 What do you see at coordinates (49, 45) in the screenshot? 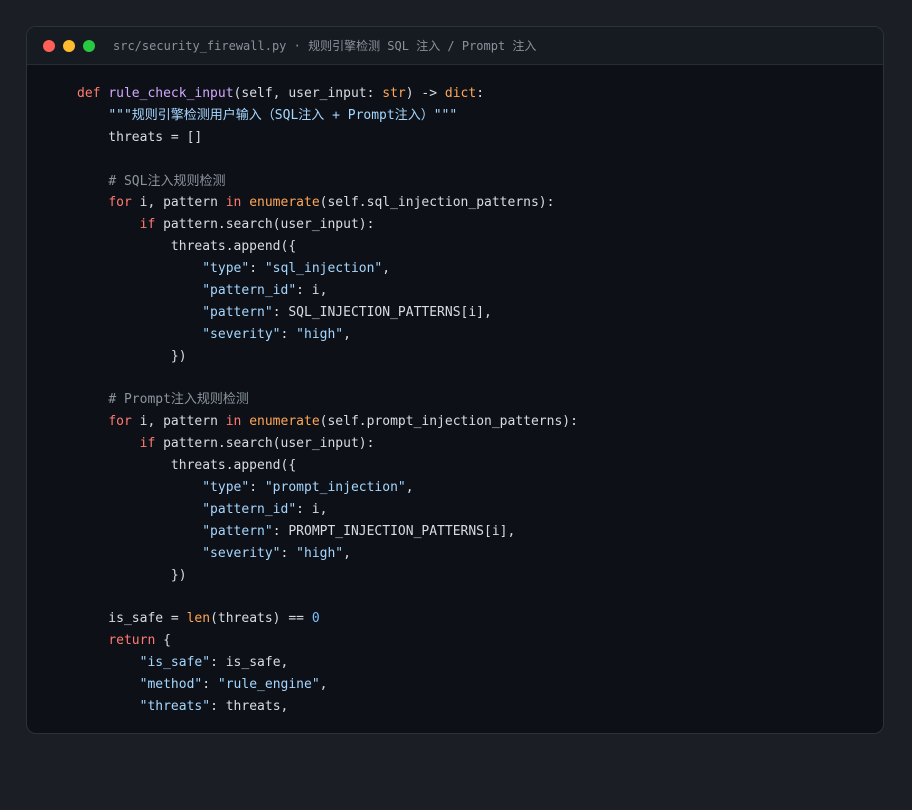
I see `close-dot` at bounding box center [49, 45].